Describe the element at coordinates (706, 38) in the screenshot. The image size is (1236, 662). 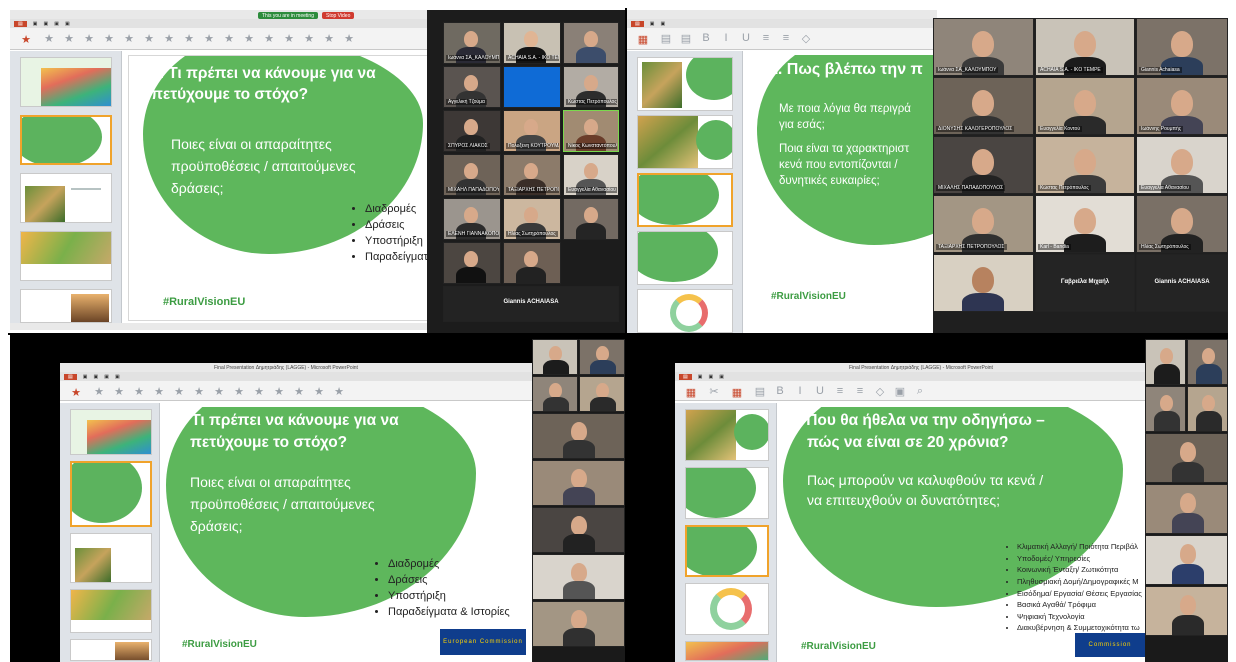
I see `font-bold-icon: B` at that location.